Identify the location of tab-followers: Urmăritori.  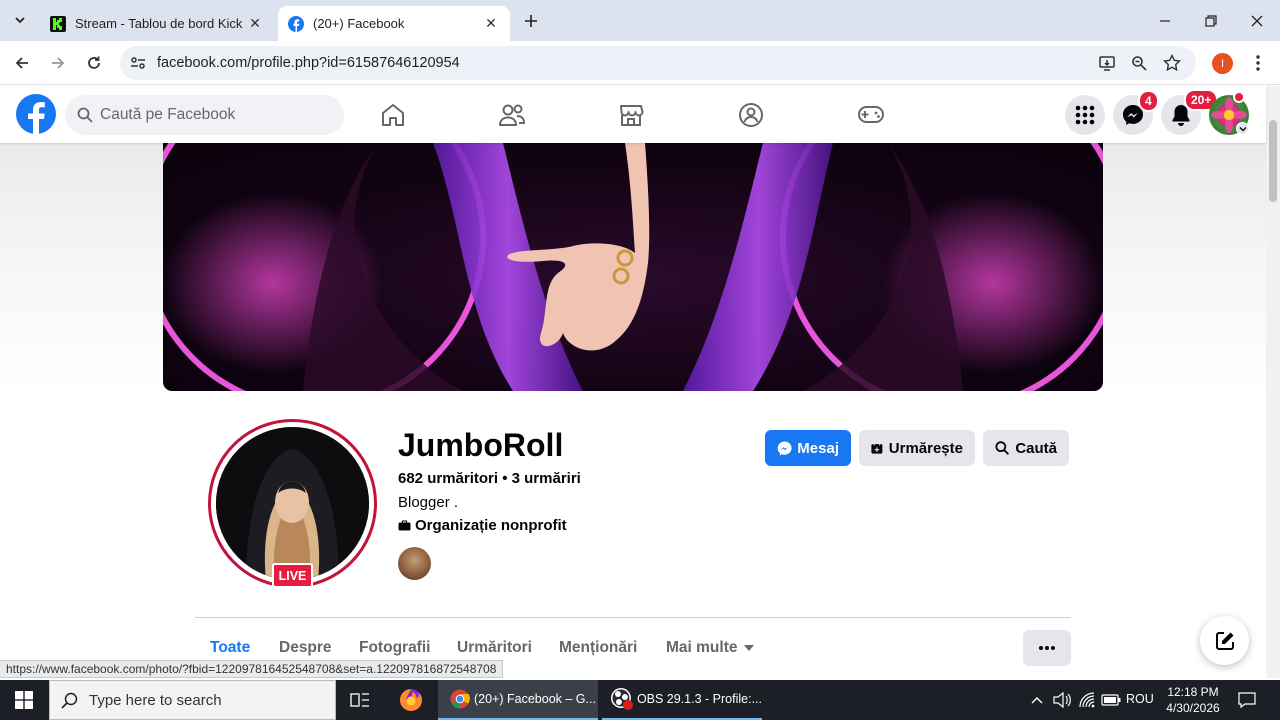
(494, 648).